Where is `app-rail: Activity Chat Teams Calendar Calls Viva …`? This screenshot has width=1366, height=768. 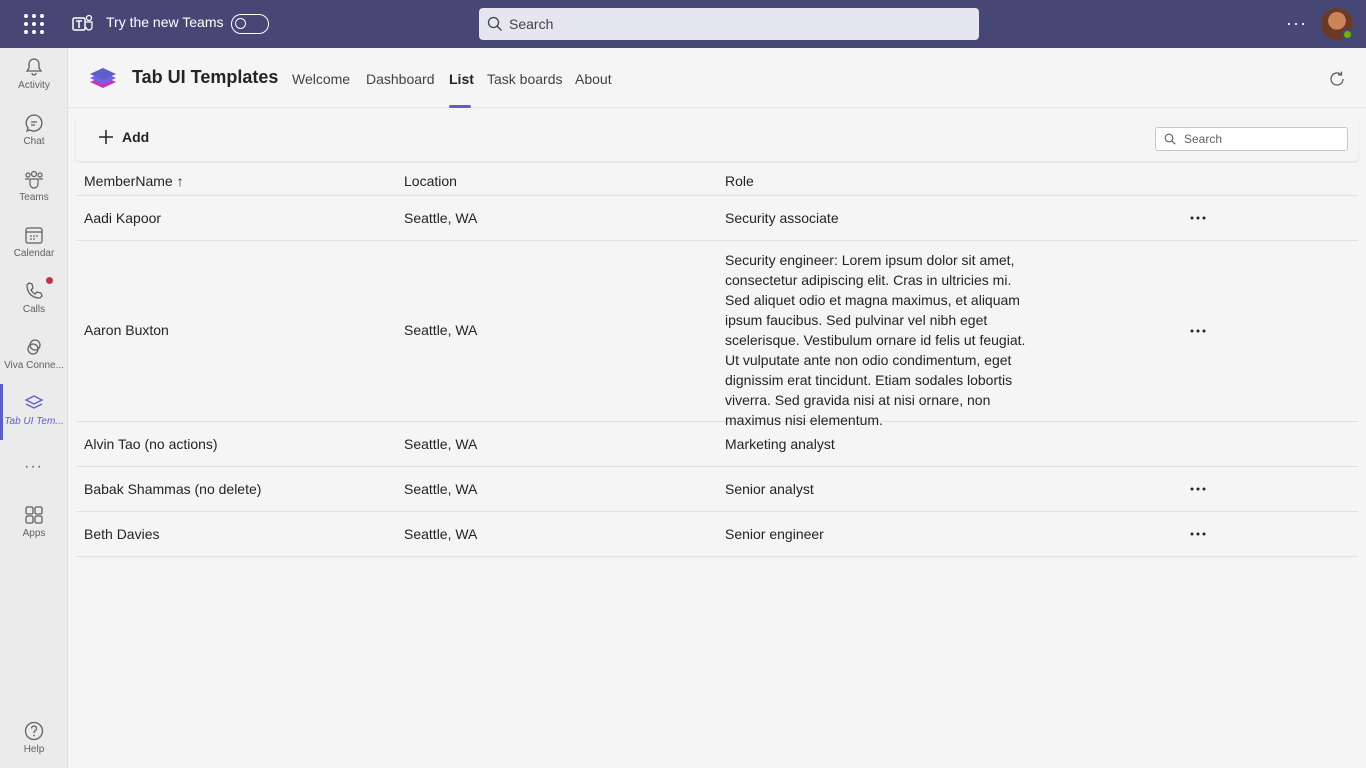
app-rail: Activity Chat Teams Calendar Calls Viva … is located at coordinates (34, 408).